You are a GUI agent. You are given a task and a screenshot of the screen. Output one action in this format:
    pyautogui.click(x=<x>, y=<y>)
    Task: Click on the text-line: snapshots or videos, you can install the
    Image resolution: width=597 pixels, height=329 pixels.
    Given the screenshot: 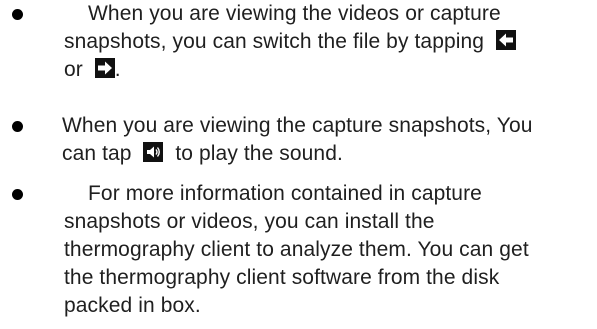 What is the action you would take?
    pyautogui.click(x=249, y=221)
    